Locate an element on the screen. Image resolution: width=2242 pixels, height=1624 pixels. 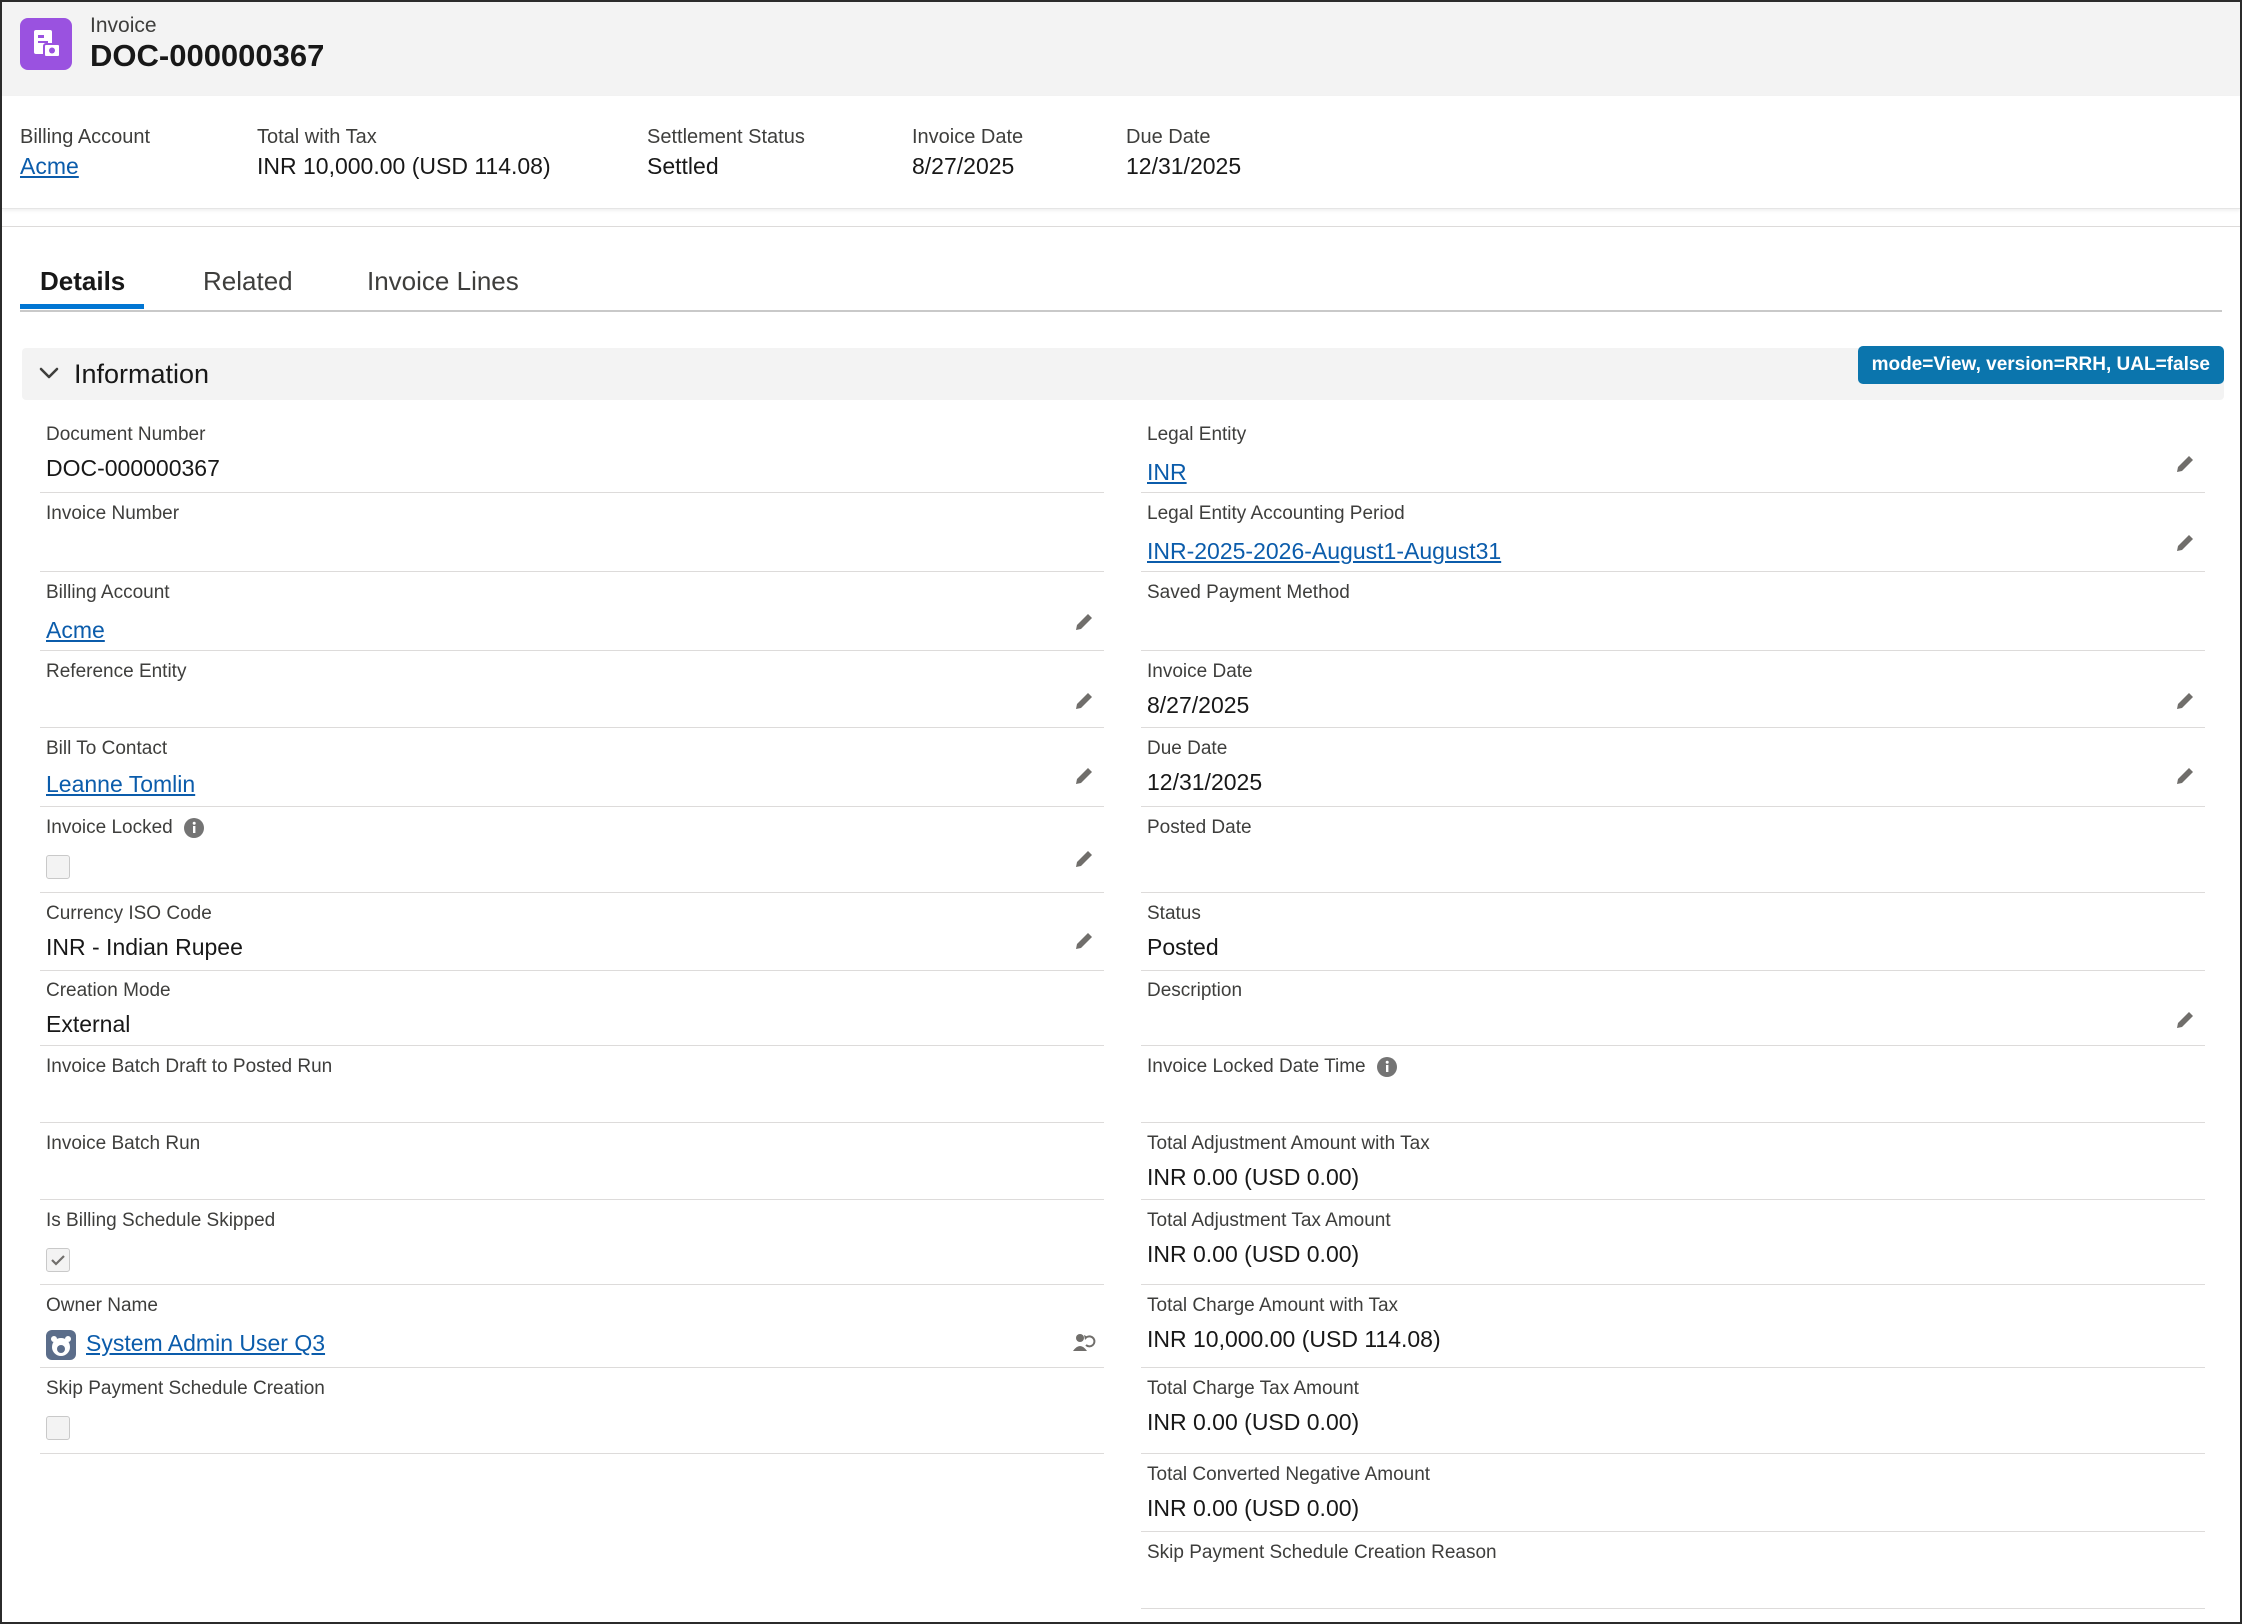
field-label: Invoice Locked Date Time is located at coordinates (1256, 1066).